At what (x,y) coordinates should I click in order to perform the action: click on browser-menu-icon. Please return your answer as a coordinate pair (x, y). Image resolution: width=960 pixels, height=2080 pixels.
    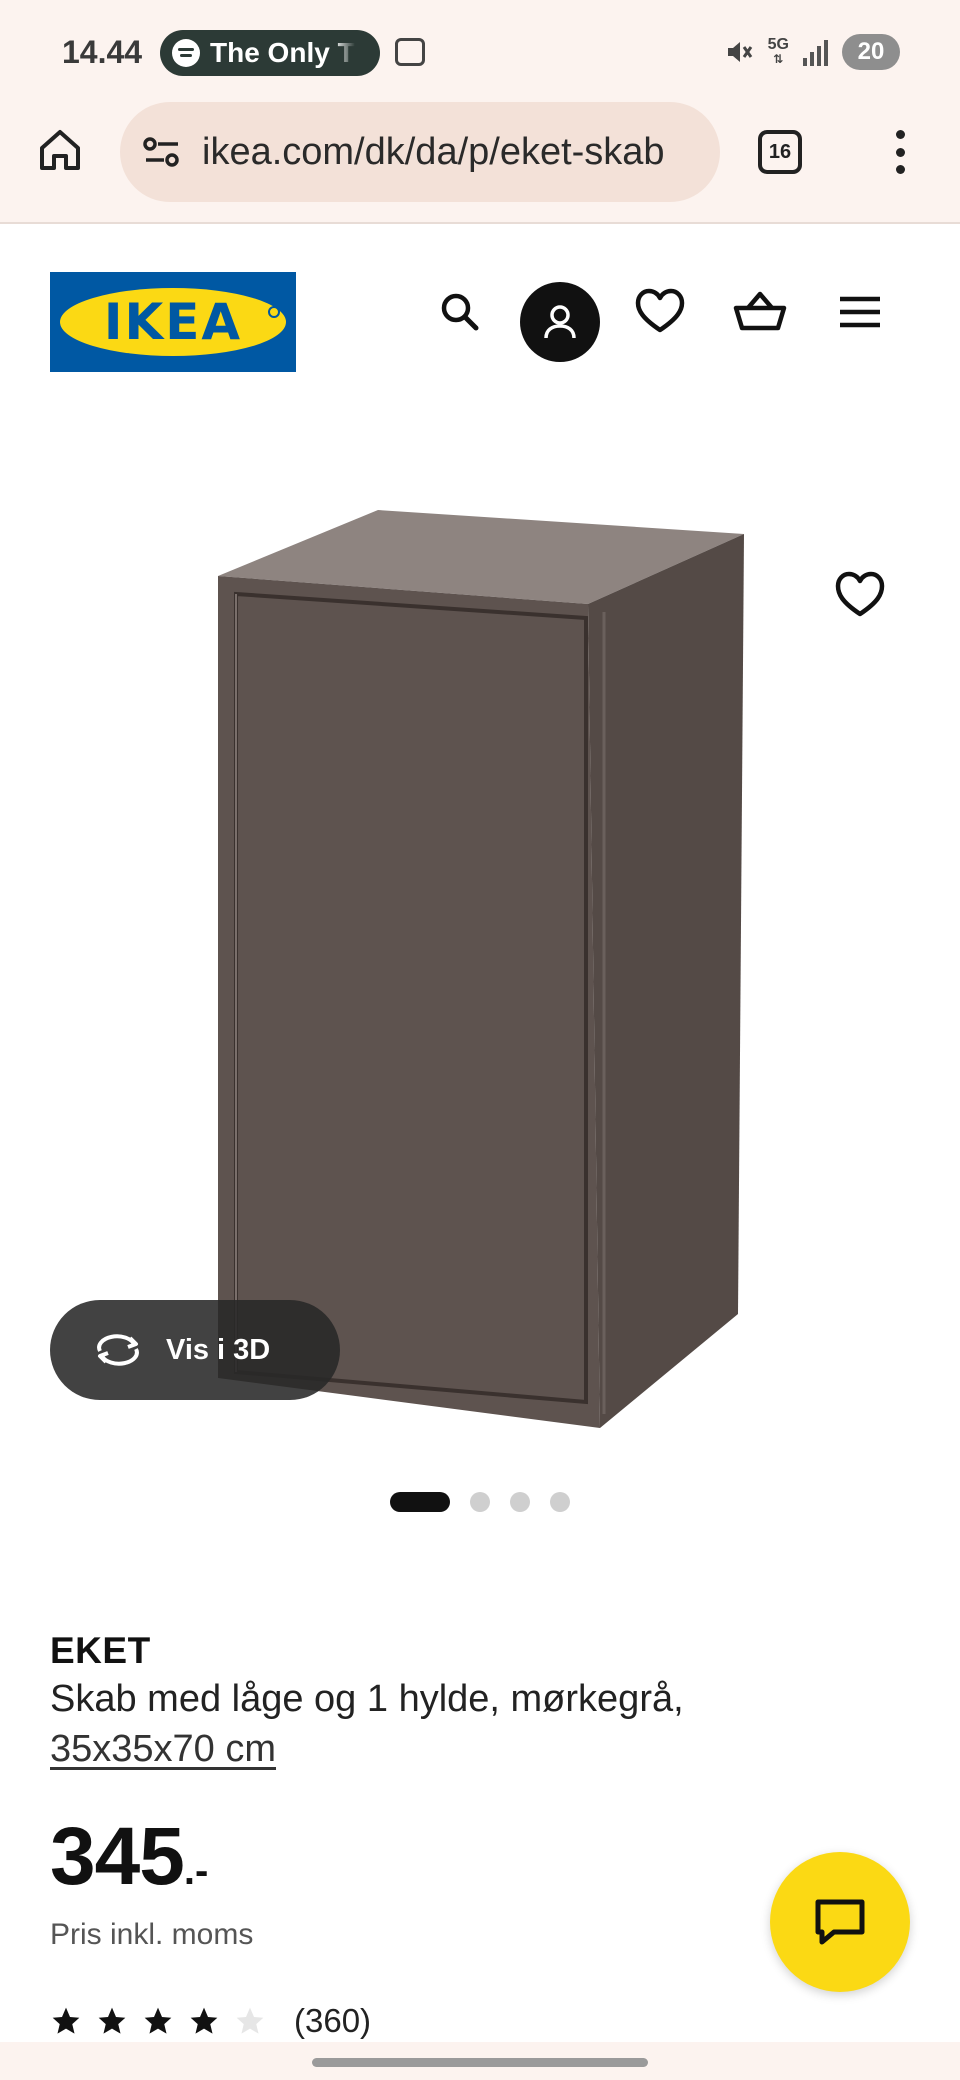
    Looking at the image, I should click on (900, 152).